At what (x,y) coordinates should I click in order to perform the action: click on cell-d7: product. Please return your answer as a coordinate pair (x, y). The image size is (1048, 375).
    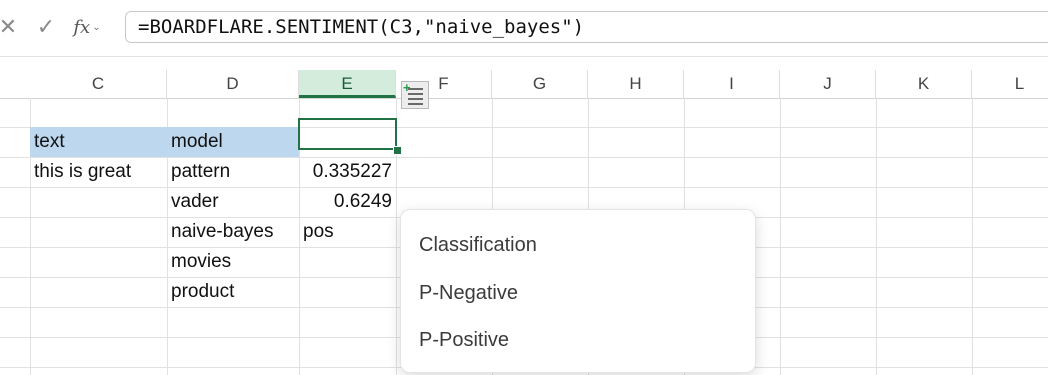
    Looking at the image, I should click on (233, 292).